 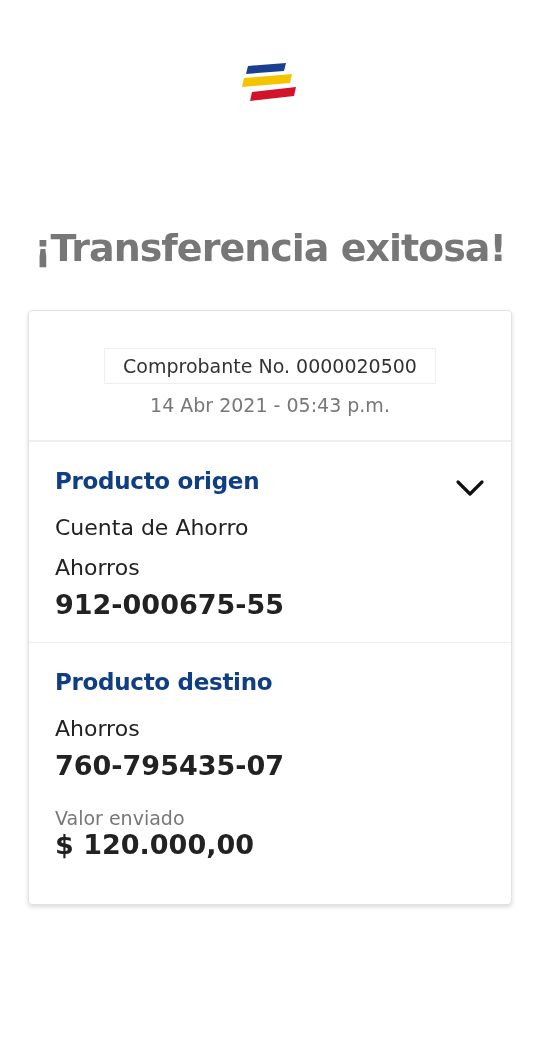 I want to click on section-heading: Producto destino, so click(x=164, y=682).